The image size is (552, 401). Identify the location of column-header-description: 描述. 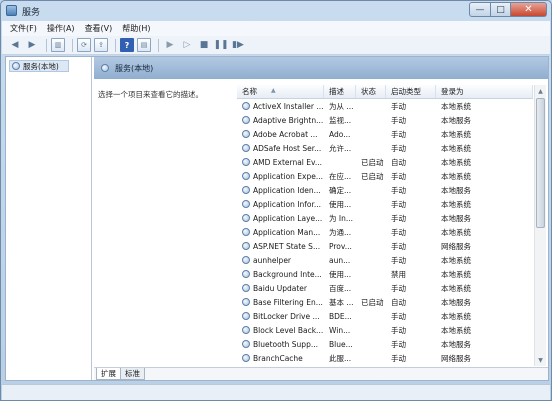
(340, 91).